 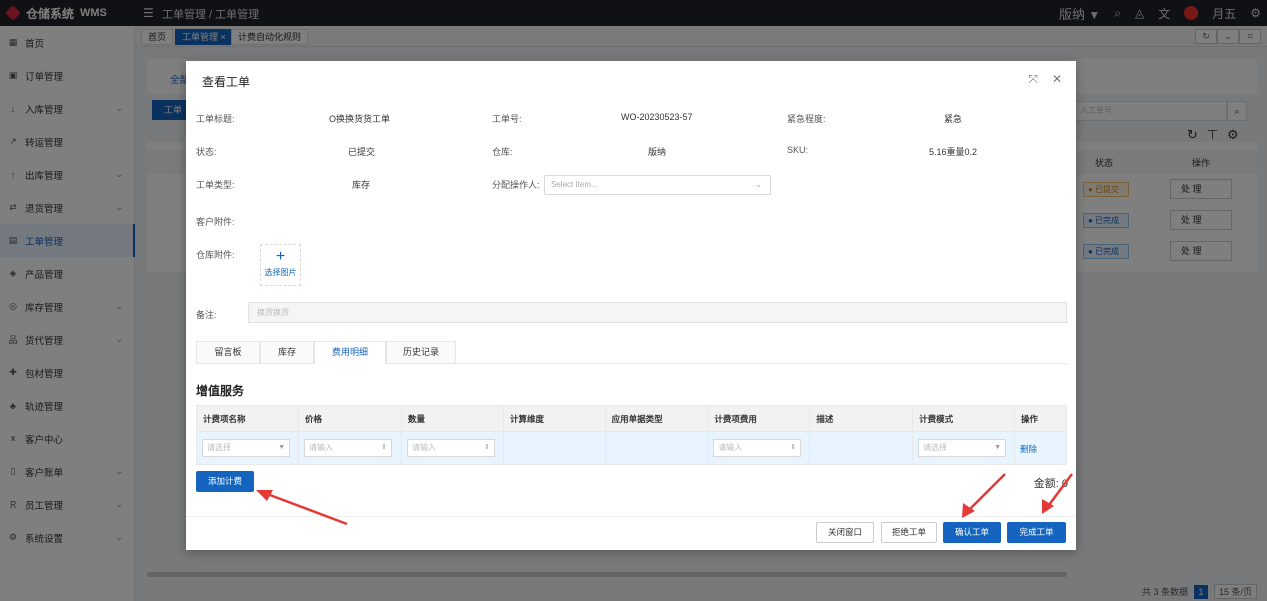 I want to click on confirm-workorder-button: 确认工单, so click(x=972, y=532).